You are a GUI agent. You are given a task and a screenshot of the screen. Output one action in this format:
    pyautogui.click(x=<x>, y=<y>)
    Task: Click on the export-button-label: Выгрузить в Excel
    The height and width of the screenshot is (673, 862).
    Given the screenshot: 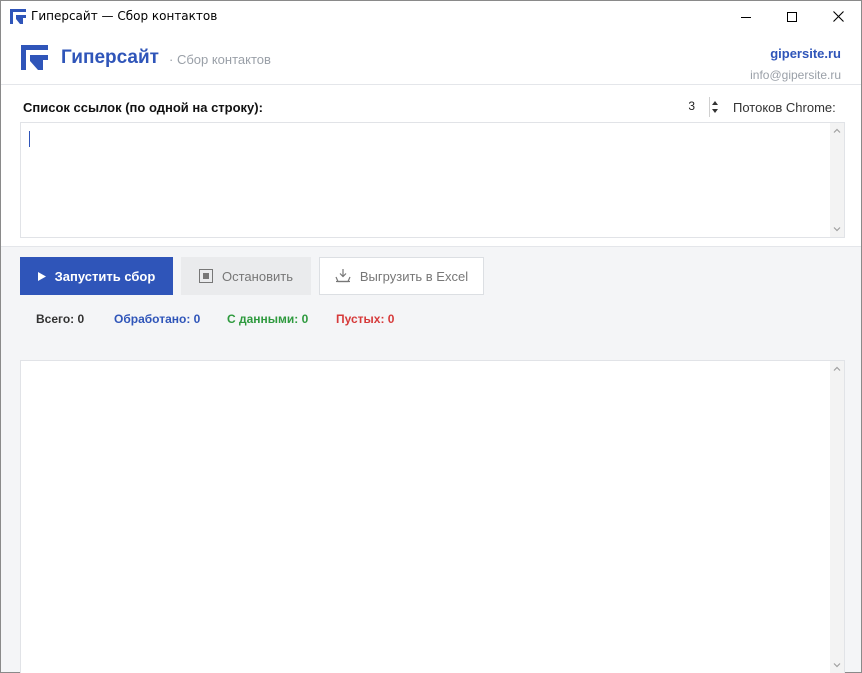 What is the action you would take?
    pyautogui.click(x=414, y=276)
    